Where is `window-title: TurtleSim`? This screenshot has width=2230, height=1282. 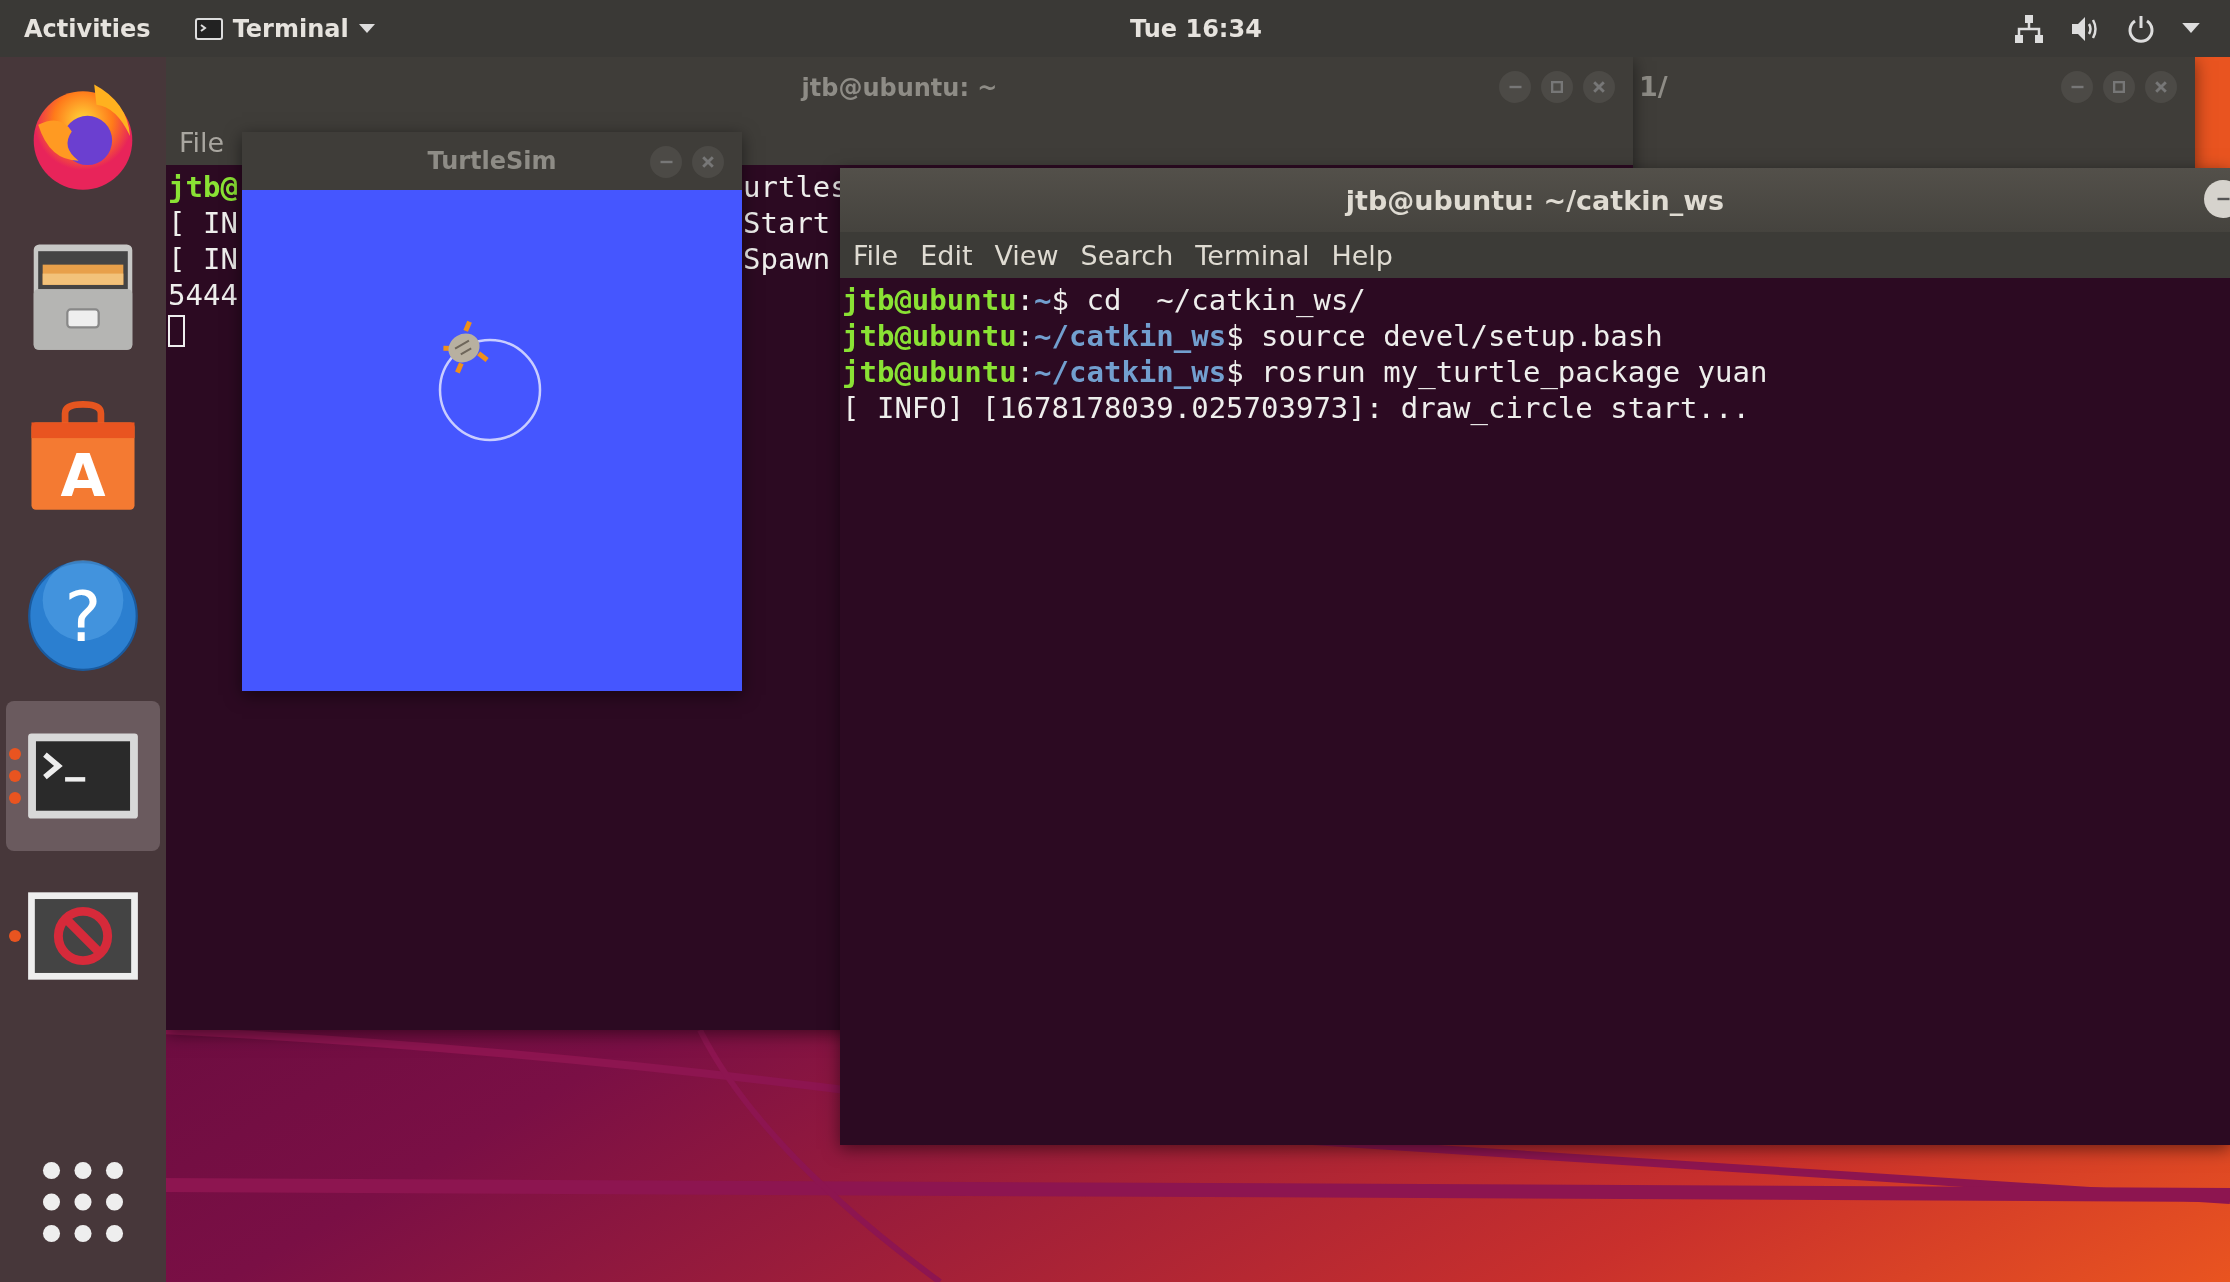
window-title: TurtleSim is located at coordinates (492, 161).